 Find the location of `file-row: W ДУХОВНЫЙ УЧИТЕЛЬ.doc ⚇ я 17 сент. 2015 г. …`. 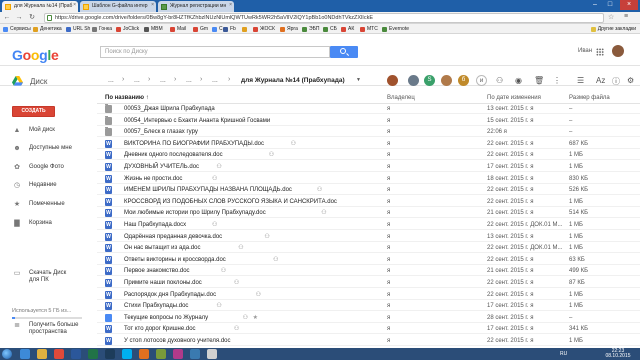

file-row: W ДУХОВНЫЙ УЧИТЕЛЬ.doc ⚇ я 17 сент. 2015 г. … is located at coordinates (368, 167).